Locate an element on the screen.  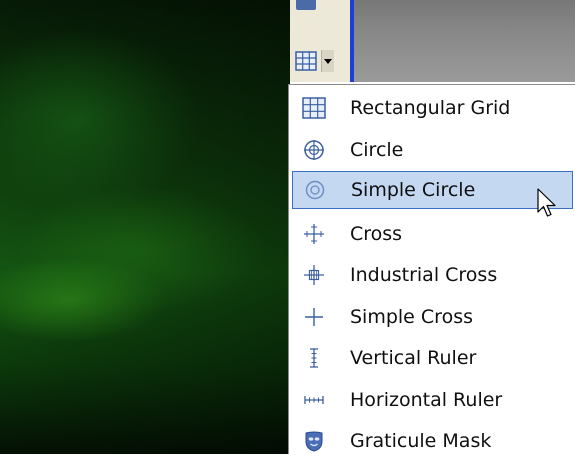
menu-item-simple-circle: Simple Circle is located at coordinates (432, 190).